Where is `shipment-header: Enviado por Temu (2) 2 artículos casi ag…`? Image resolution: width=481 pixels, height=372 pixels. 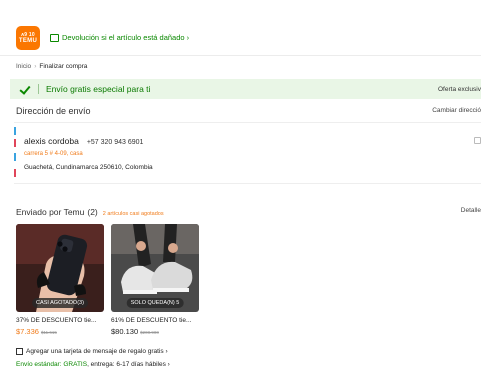 shipment-header: Enviado por Temu (2) 2 artículos casi ag… is located at coordinates (90, 212).